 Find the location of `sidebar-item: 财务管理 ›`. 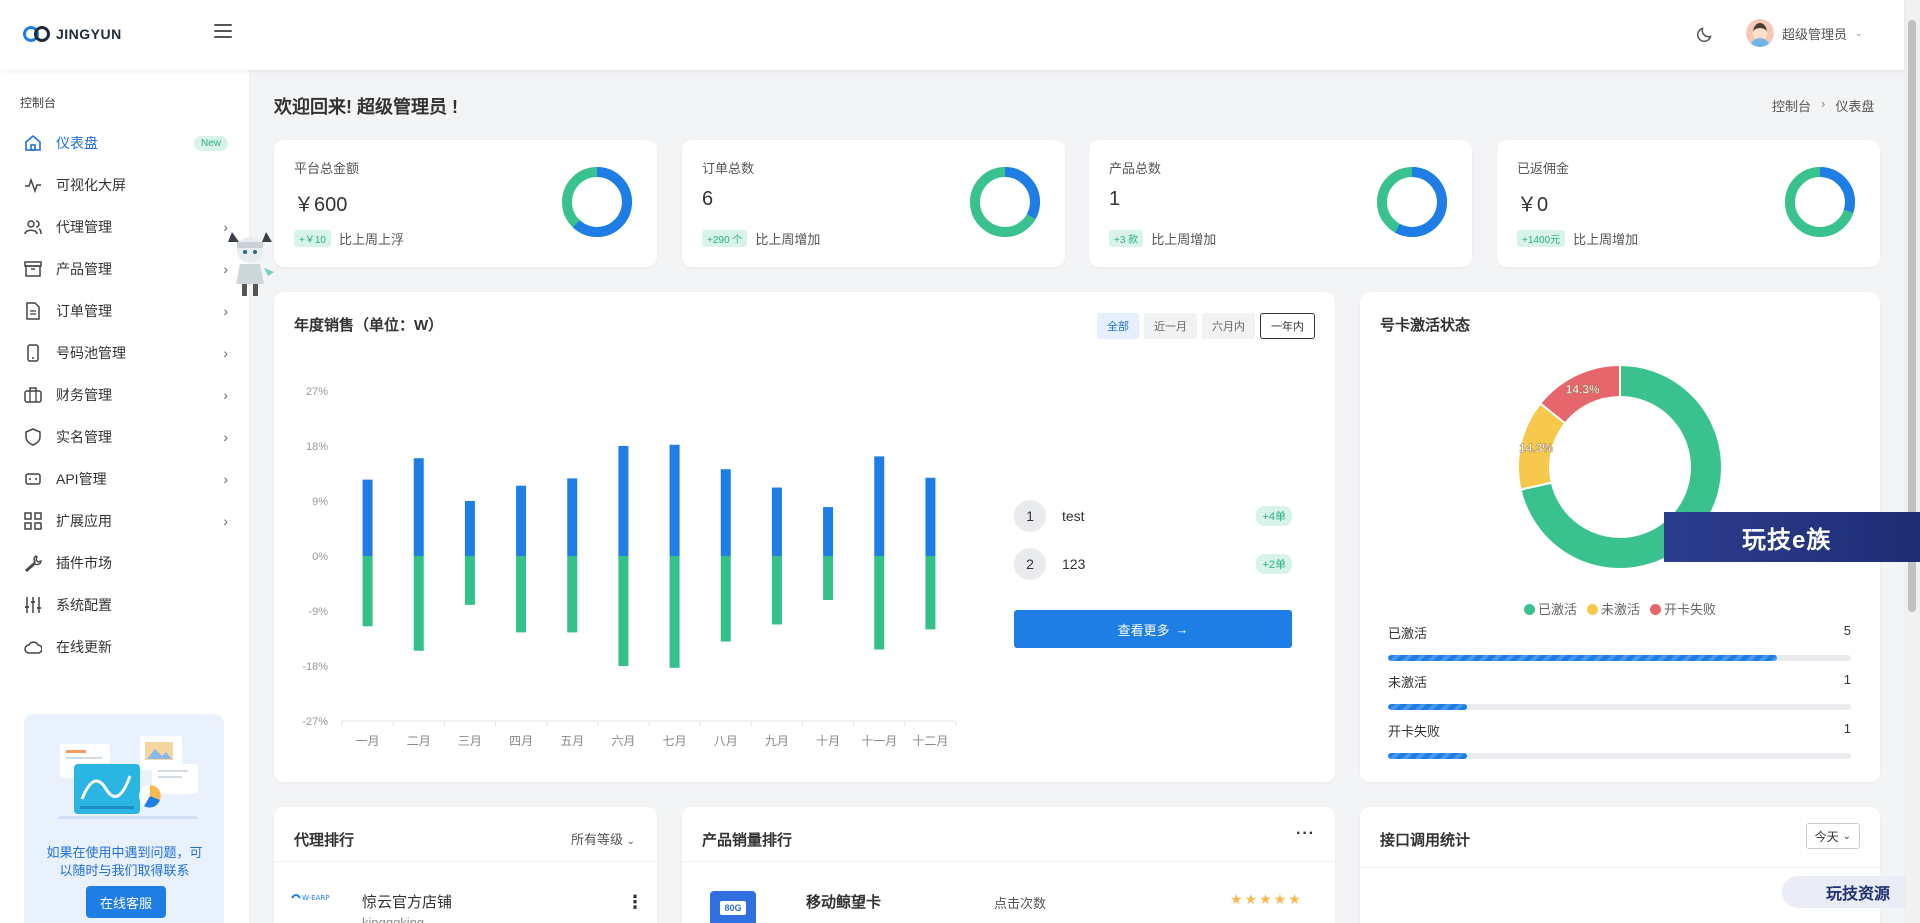

sidebar-item: 财务管理 › is located at coordinates (125, 395).